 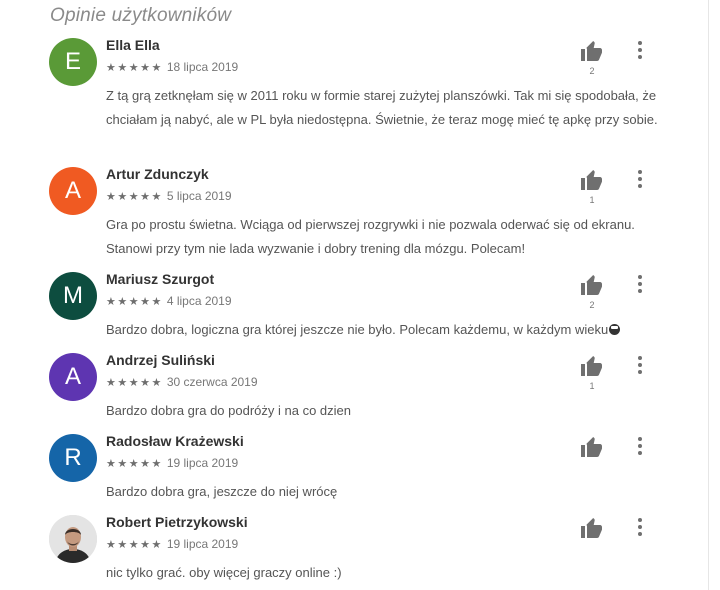 I want to click on avatar-initial: R, so click(x=73, y=457).